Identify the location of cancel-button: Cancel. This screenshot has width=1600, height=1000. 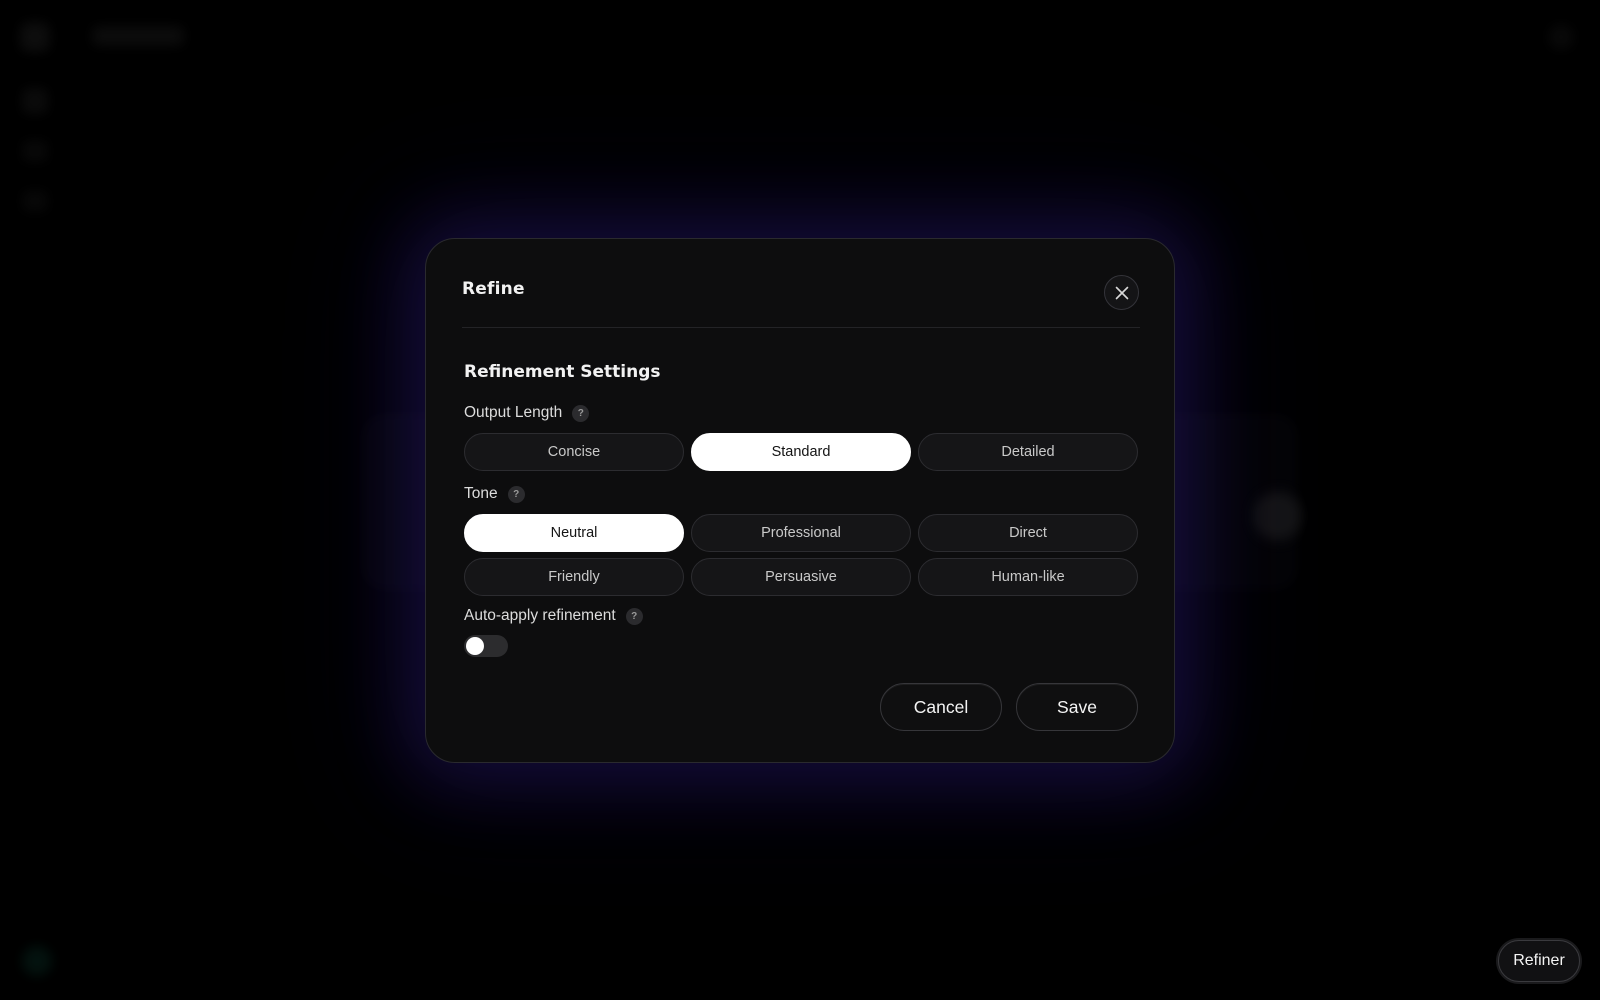
(941, 707).